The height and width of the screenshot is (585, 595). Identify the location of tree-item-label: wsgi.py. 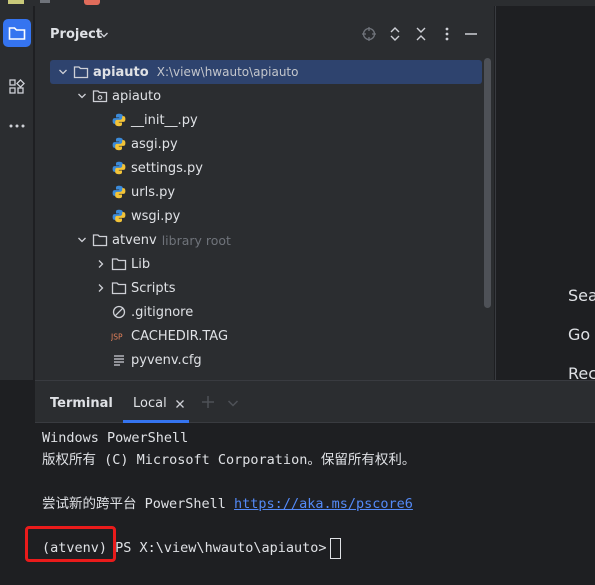
(156, 216).